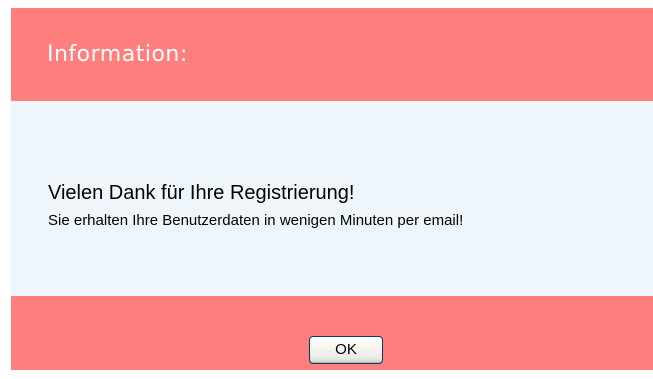 The width and height of the screenshot is (653, 379). I want to click on registration-thanks-message: Vielen Dank für Ihre Registrierung!, so click(201, 193).